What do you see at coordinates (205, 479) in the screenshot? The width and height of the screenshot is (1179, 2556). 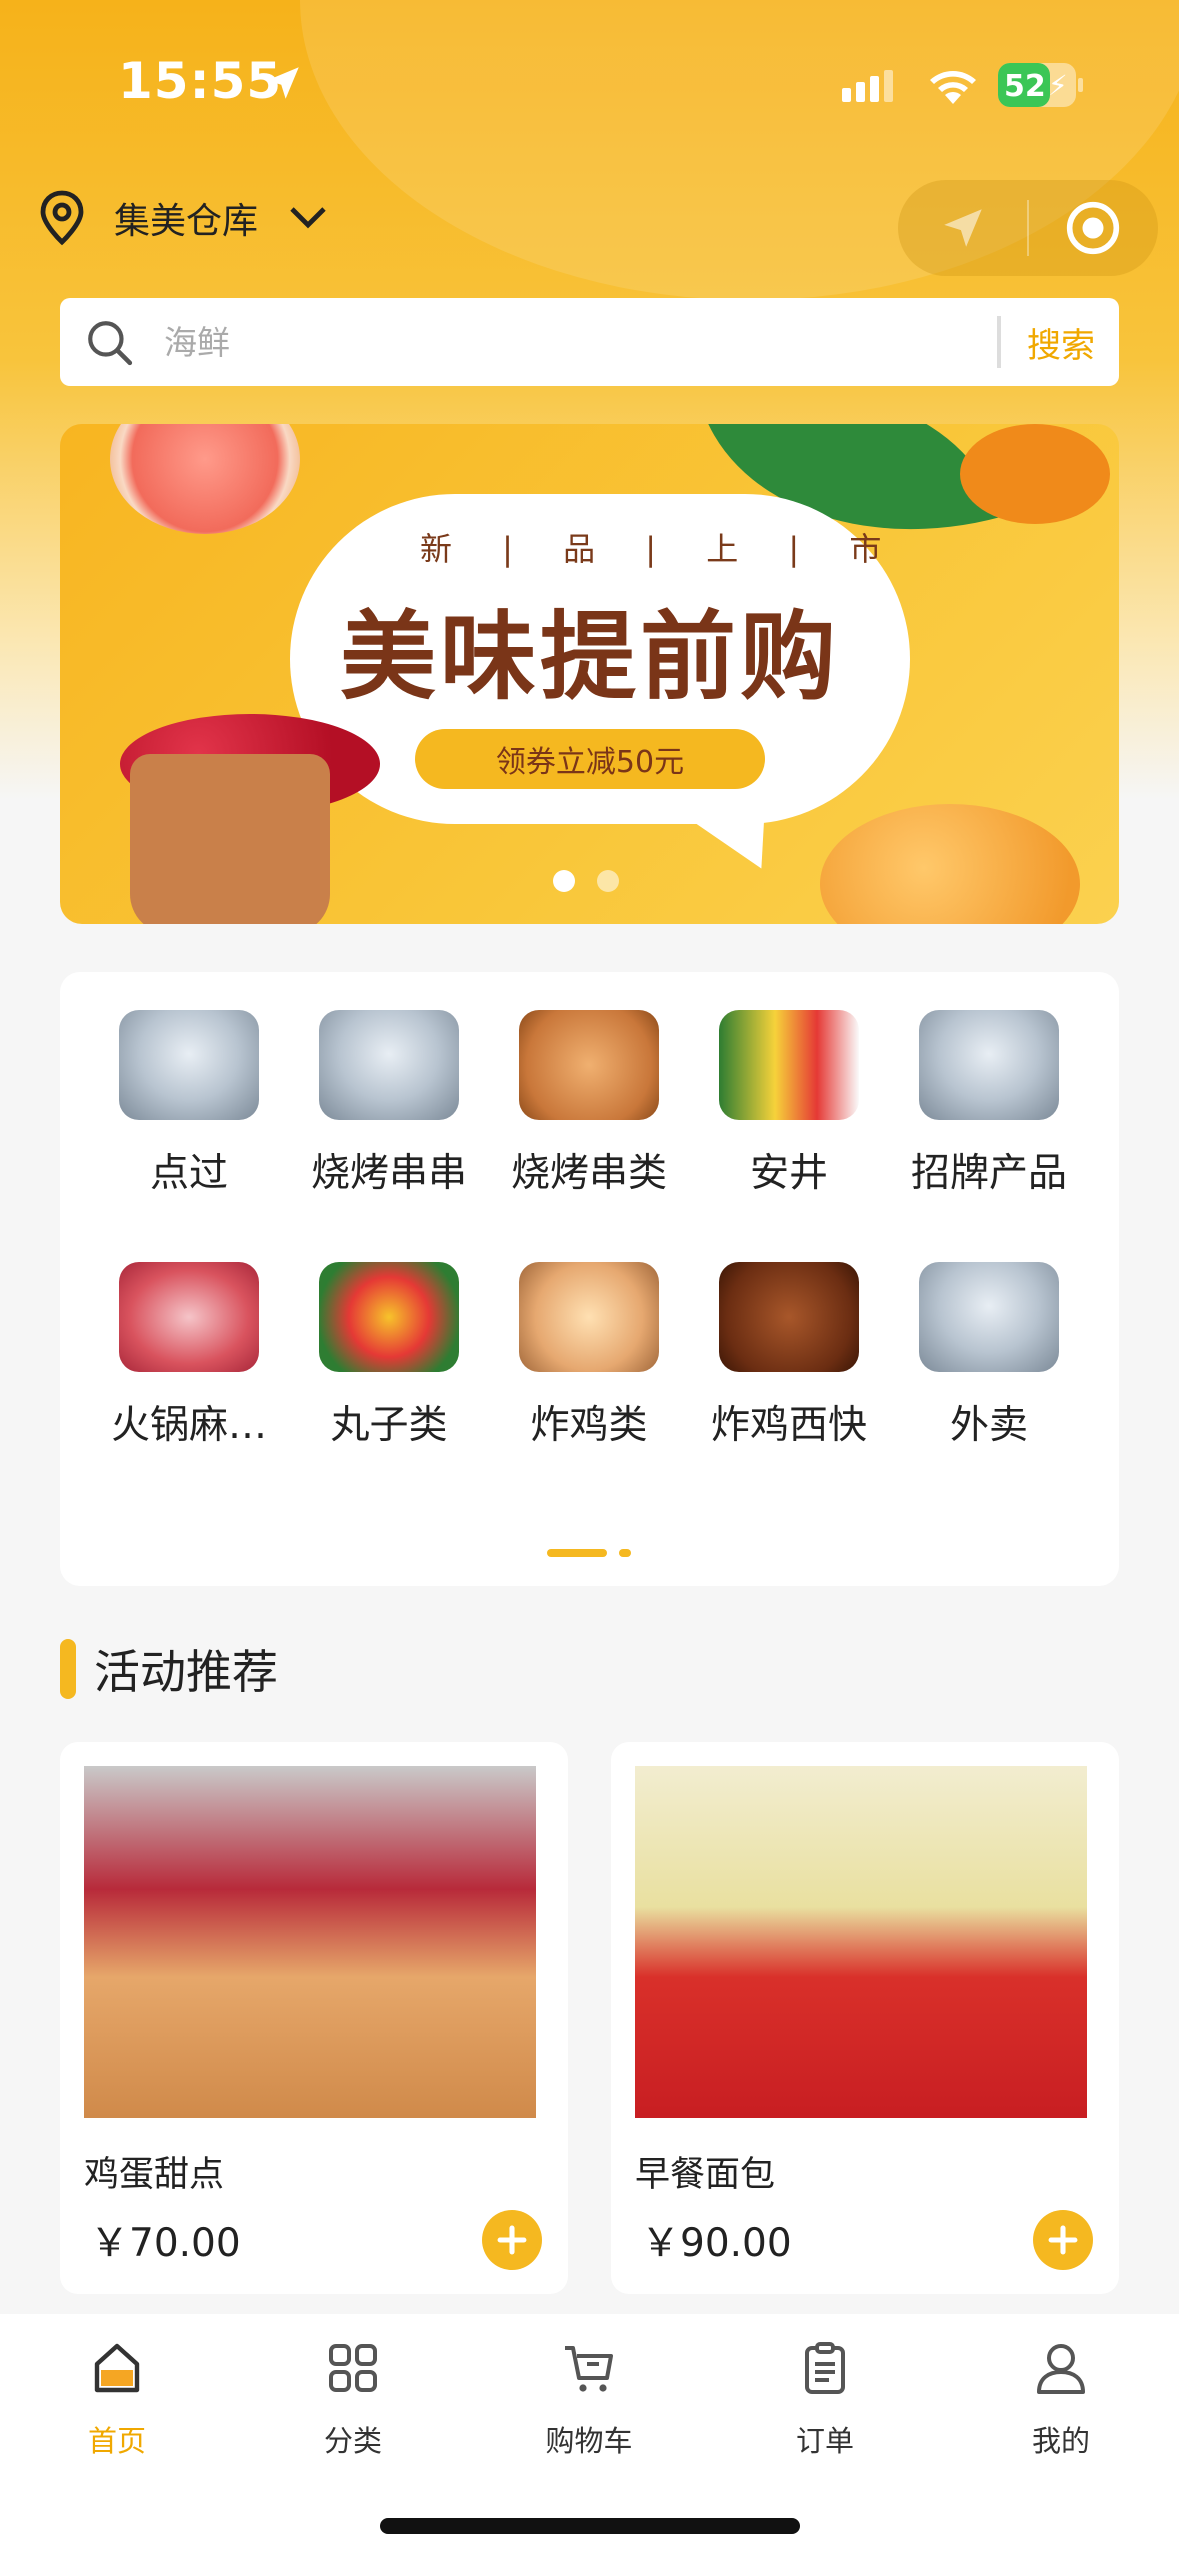 I see `grapefruit-image` at bounding box center [205, 479].